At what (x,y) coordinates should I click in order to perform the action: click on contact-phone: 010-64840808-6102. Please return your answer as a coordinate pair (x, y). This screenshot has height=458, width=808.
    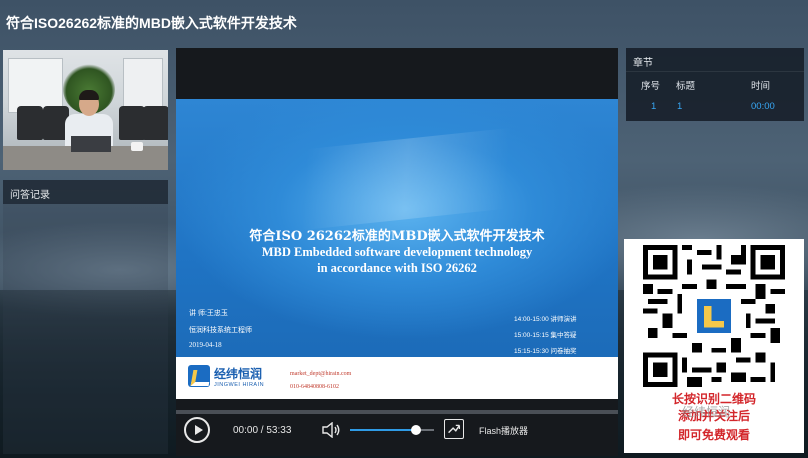
    Looking at the image, I should click on (314, 387).